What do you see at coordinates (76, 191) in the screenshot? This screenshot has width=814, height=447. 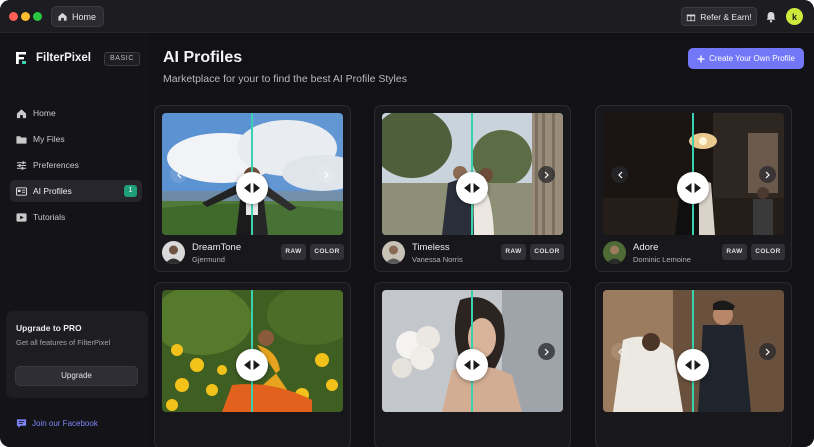 I see `sidebar-item-ai-profiles: AI Profiles 1` at bounding box center [76, 191].